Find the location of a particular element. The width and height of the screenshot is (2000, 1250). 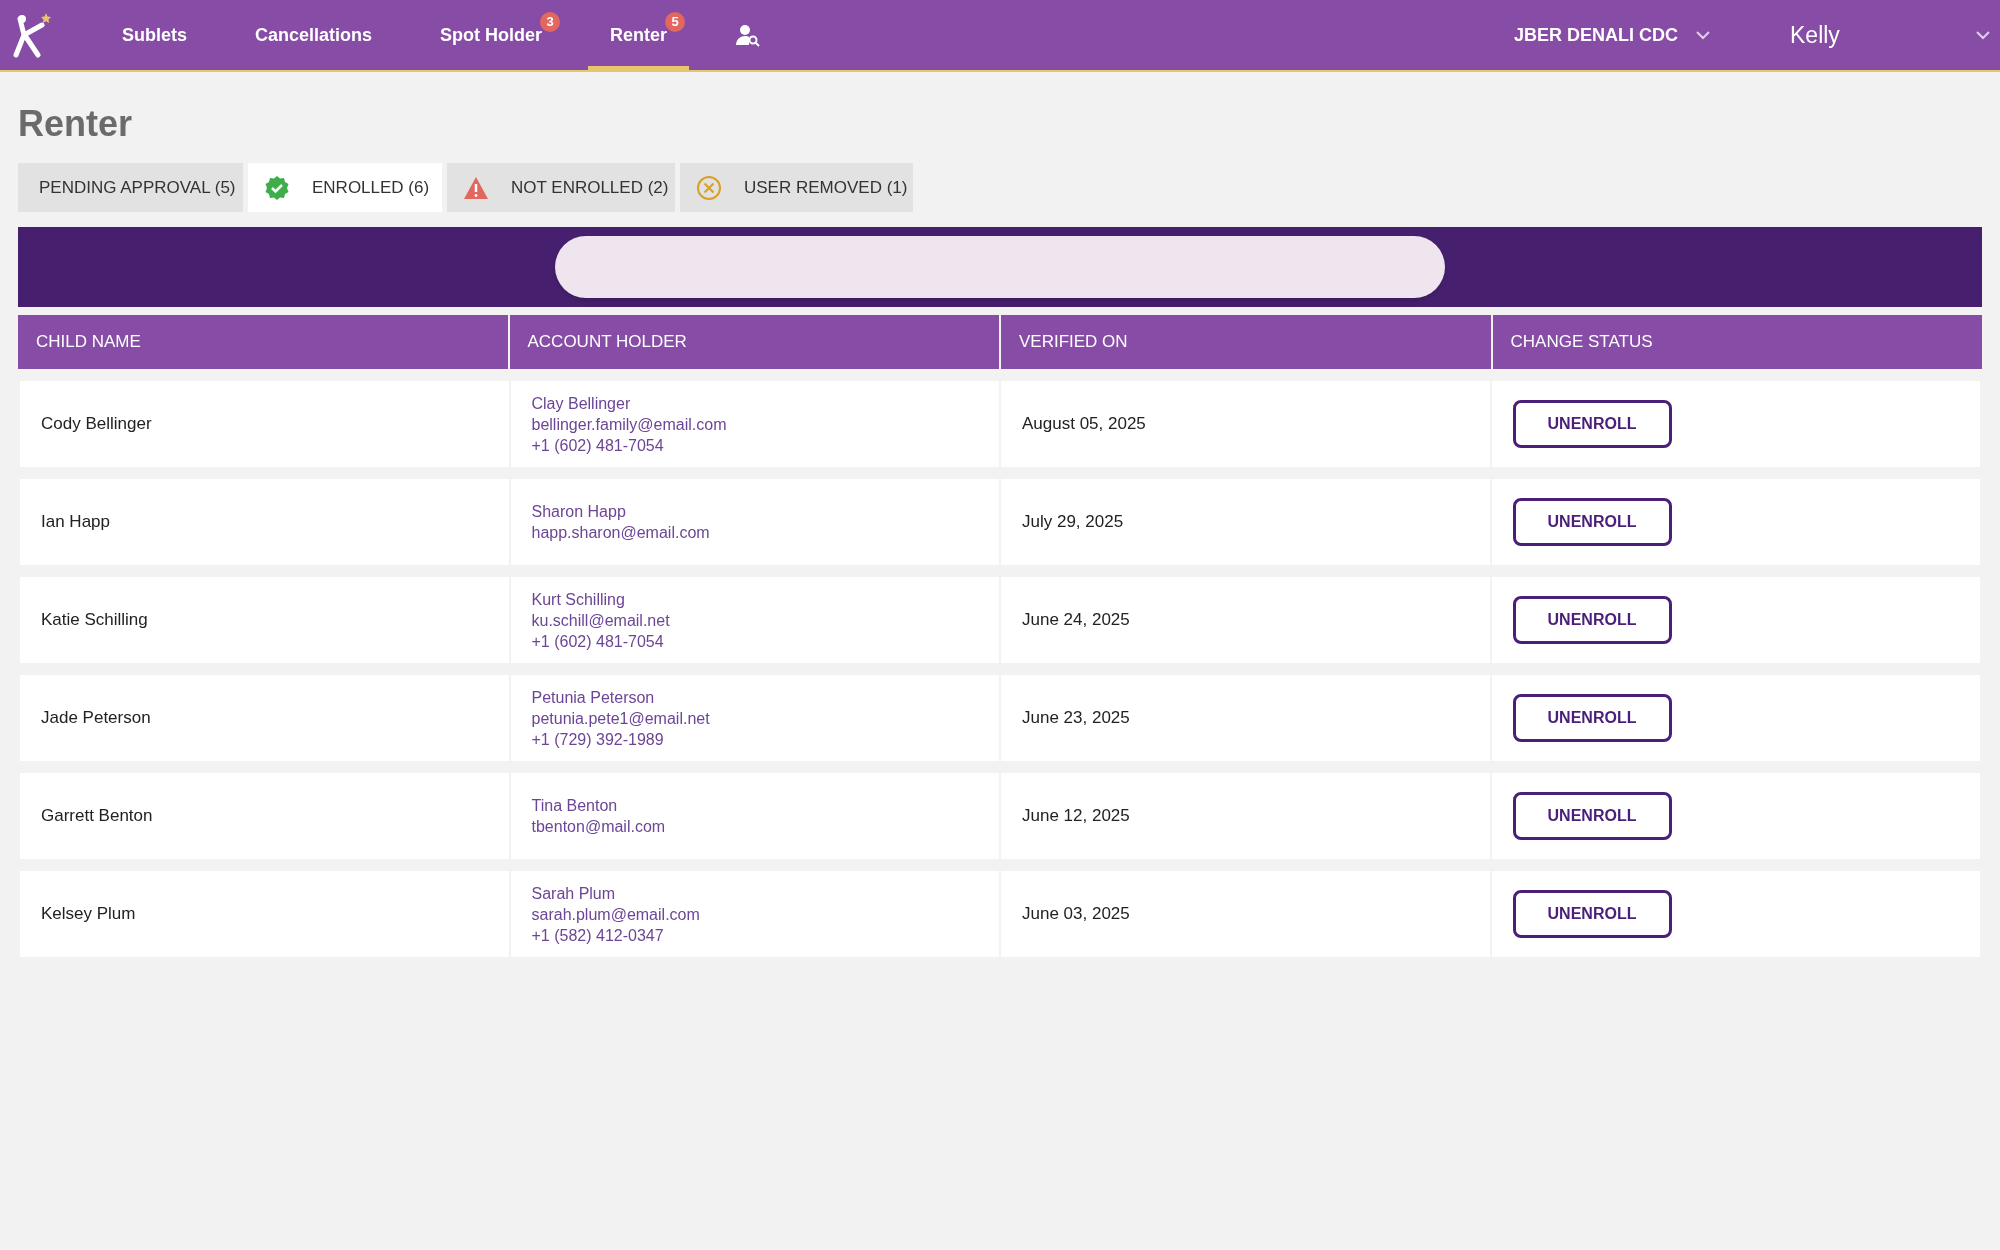

child-name-cell: Ian Happ is located at coordinates (264, 522).